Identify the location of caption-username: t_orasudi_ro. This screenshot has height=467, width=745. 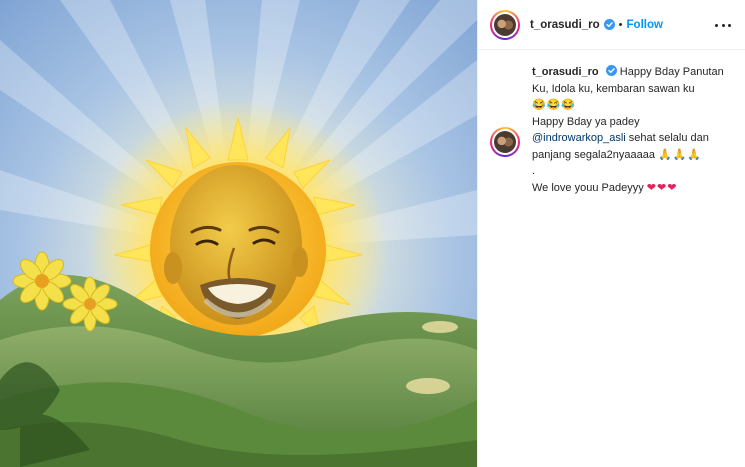
(565, 72).